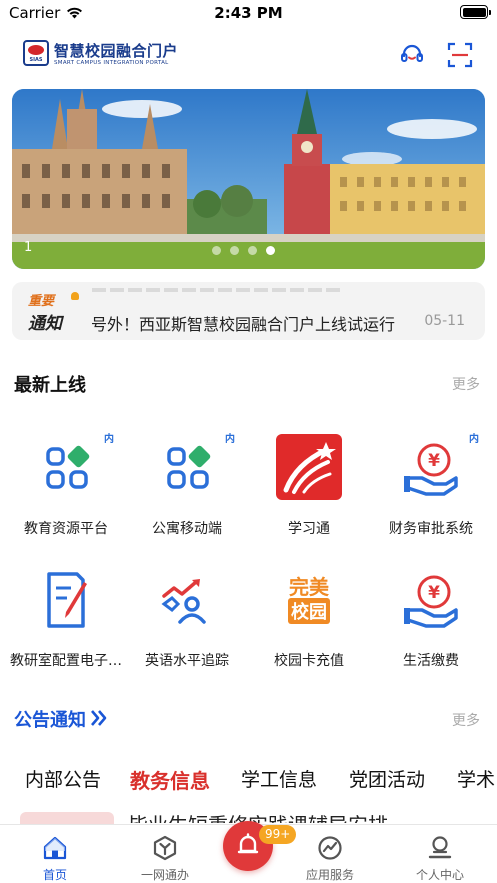  I want to click on tab-label: 首页, so click(54, 875).